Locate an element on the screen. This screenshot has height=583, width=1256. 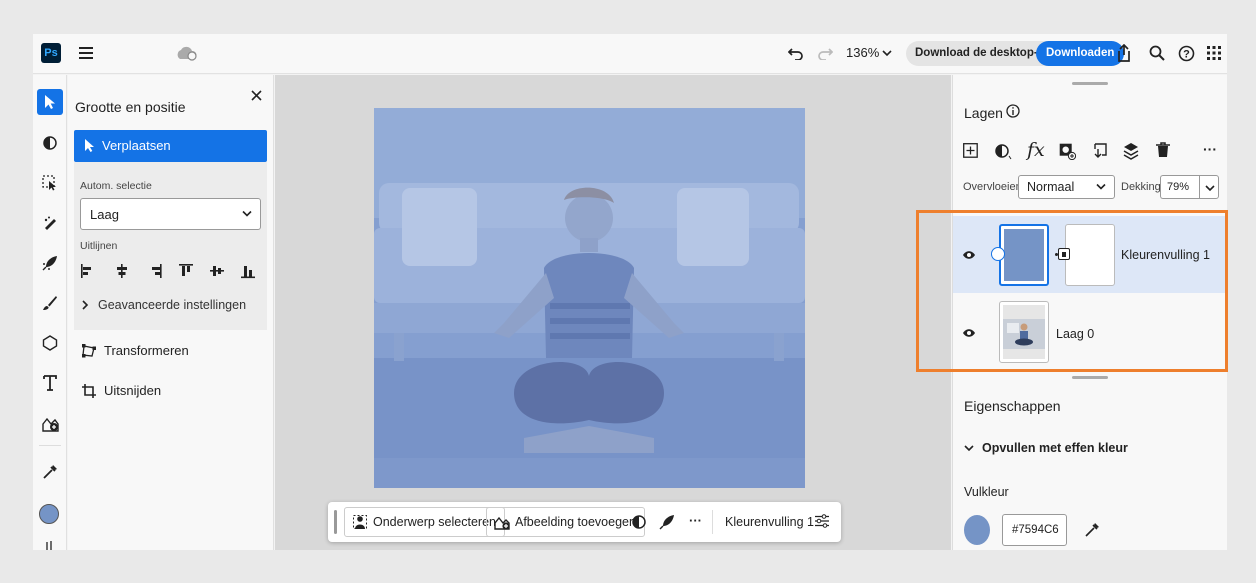
align-right-icon is located at coordinates (155, 271).